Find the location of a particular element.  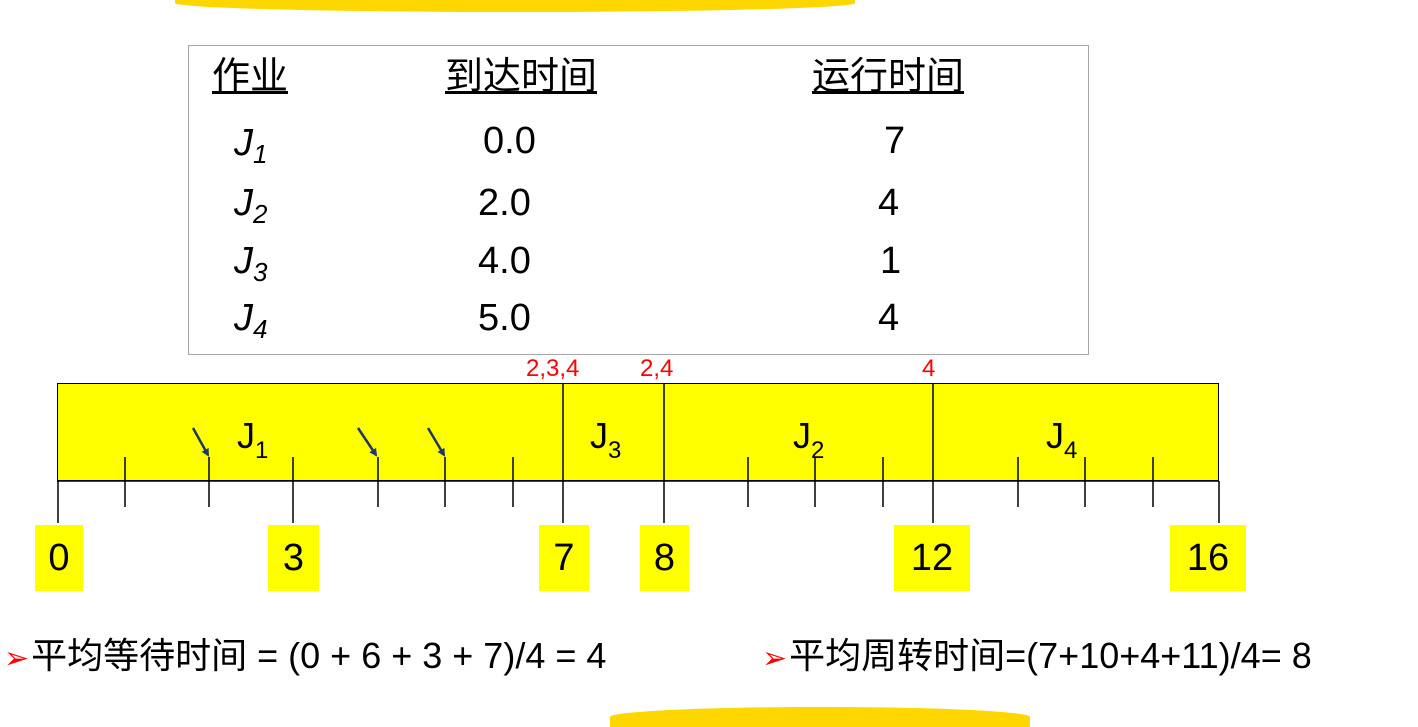

block-label-j4: J4 is located at coordinates (1062, 439).